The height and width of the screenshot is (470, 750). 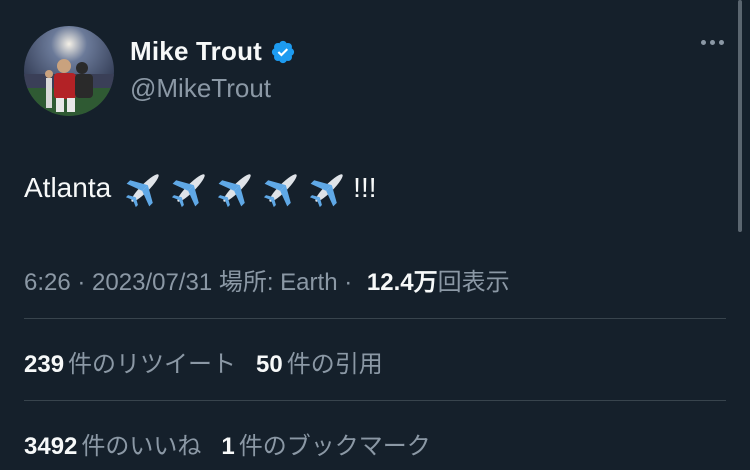 I want to click on likes-label: 件のいいね, so click(x=141, y=446).